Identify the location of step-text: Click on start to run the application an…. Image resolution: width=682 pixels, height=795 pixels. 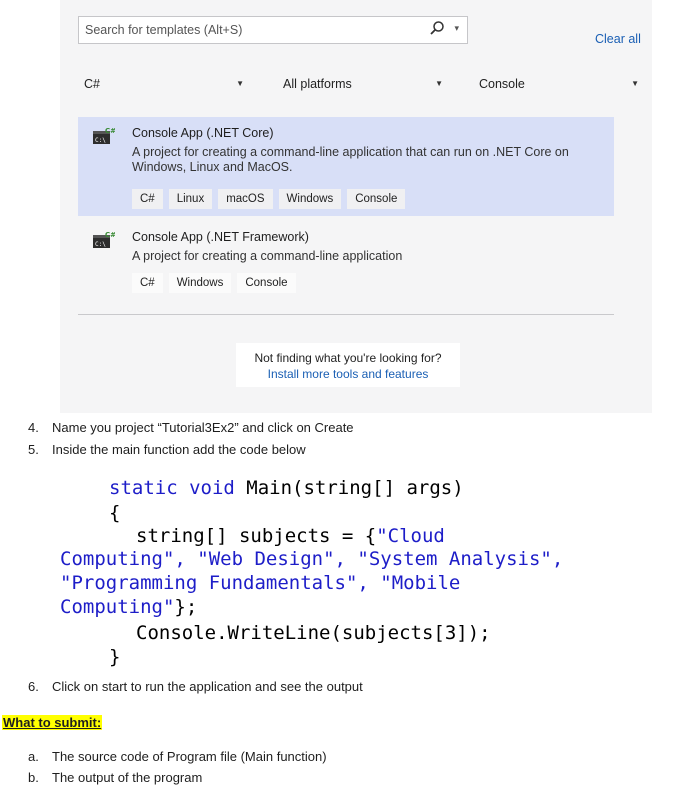
(207, 686).